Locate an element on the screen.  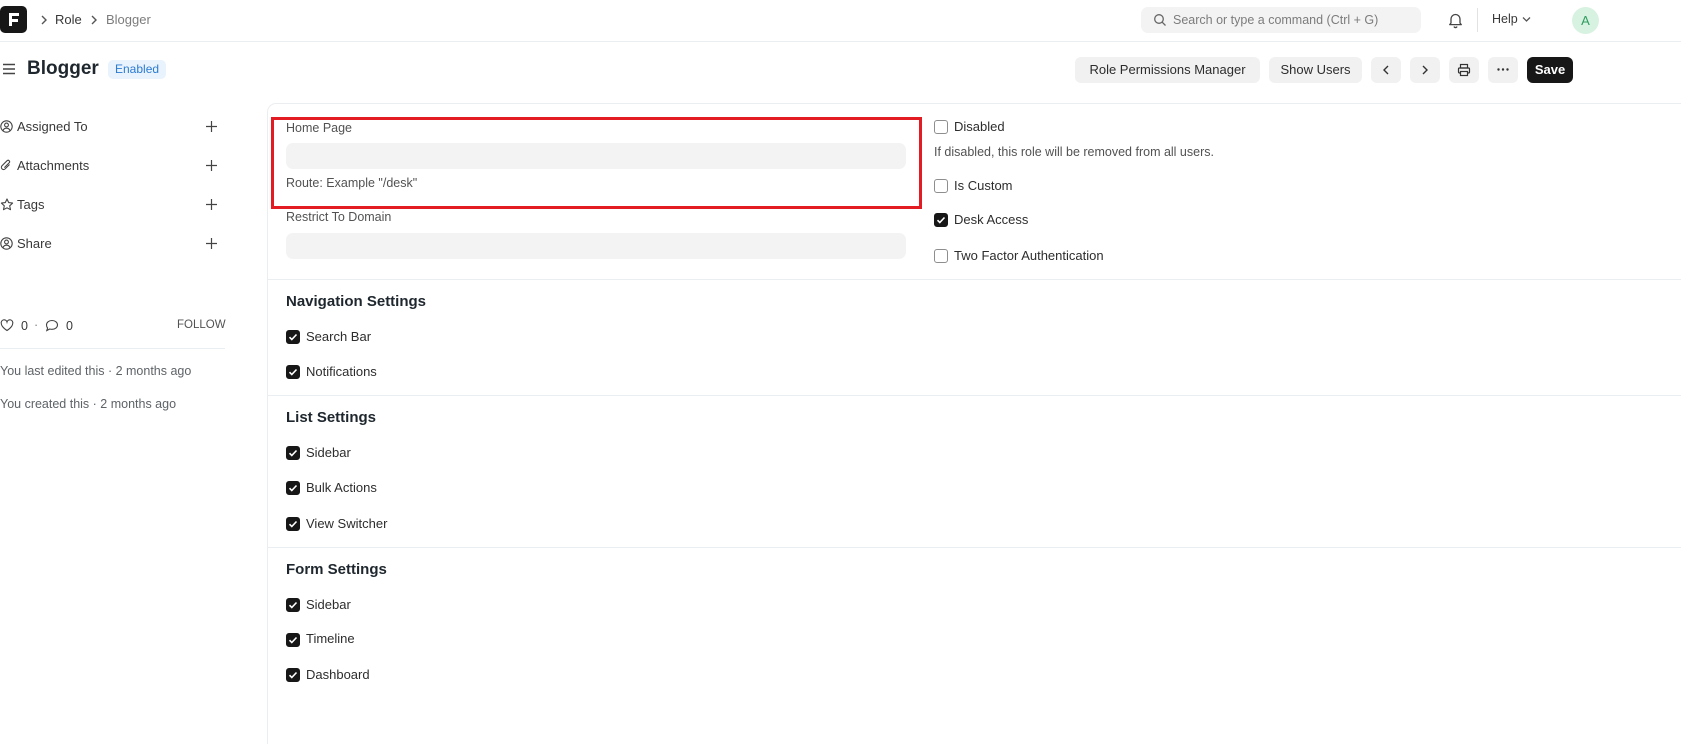
form-sidebar-checkbox is located at coordinates (293, 605).